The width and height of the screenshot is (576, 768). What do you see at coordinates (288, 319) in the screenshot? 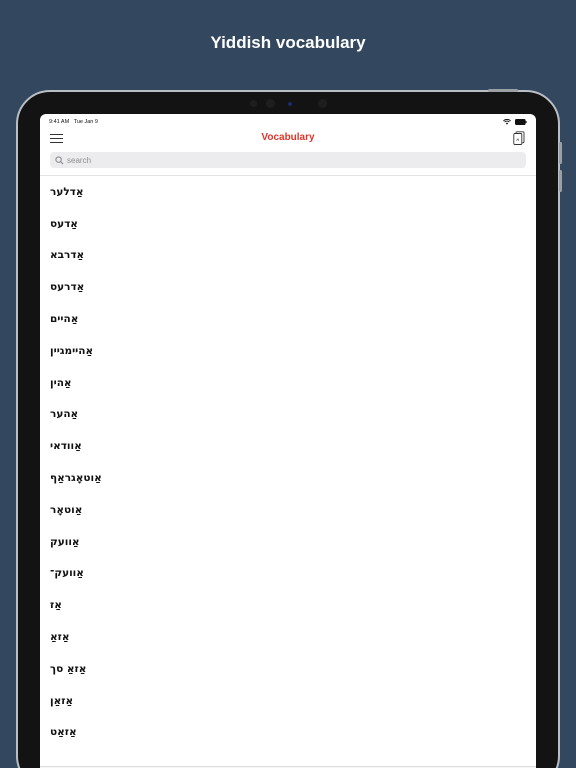
I see `list-item: אַהיים` at bounding box center [288, 319].